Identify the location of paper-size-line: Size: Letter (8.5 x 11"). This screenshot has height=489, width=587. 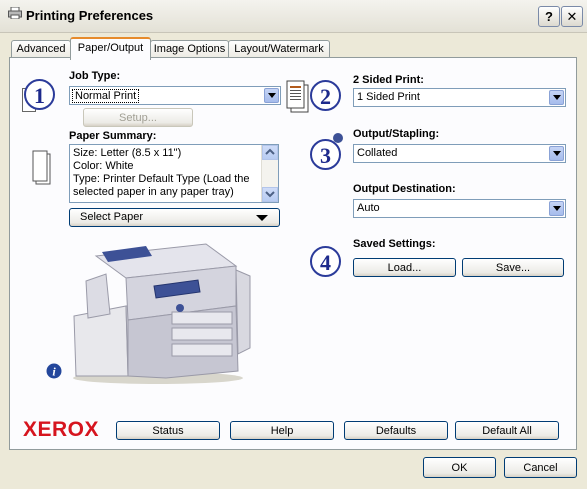
(127, 153).